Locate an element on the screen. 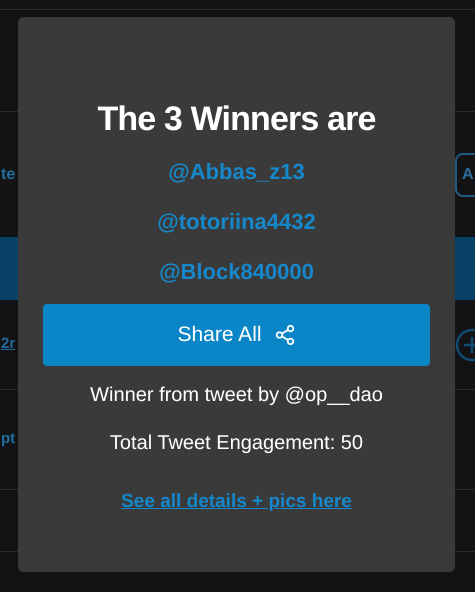  details-link: See all details + pics here is located at coordinates (236, 502).